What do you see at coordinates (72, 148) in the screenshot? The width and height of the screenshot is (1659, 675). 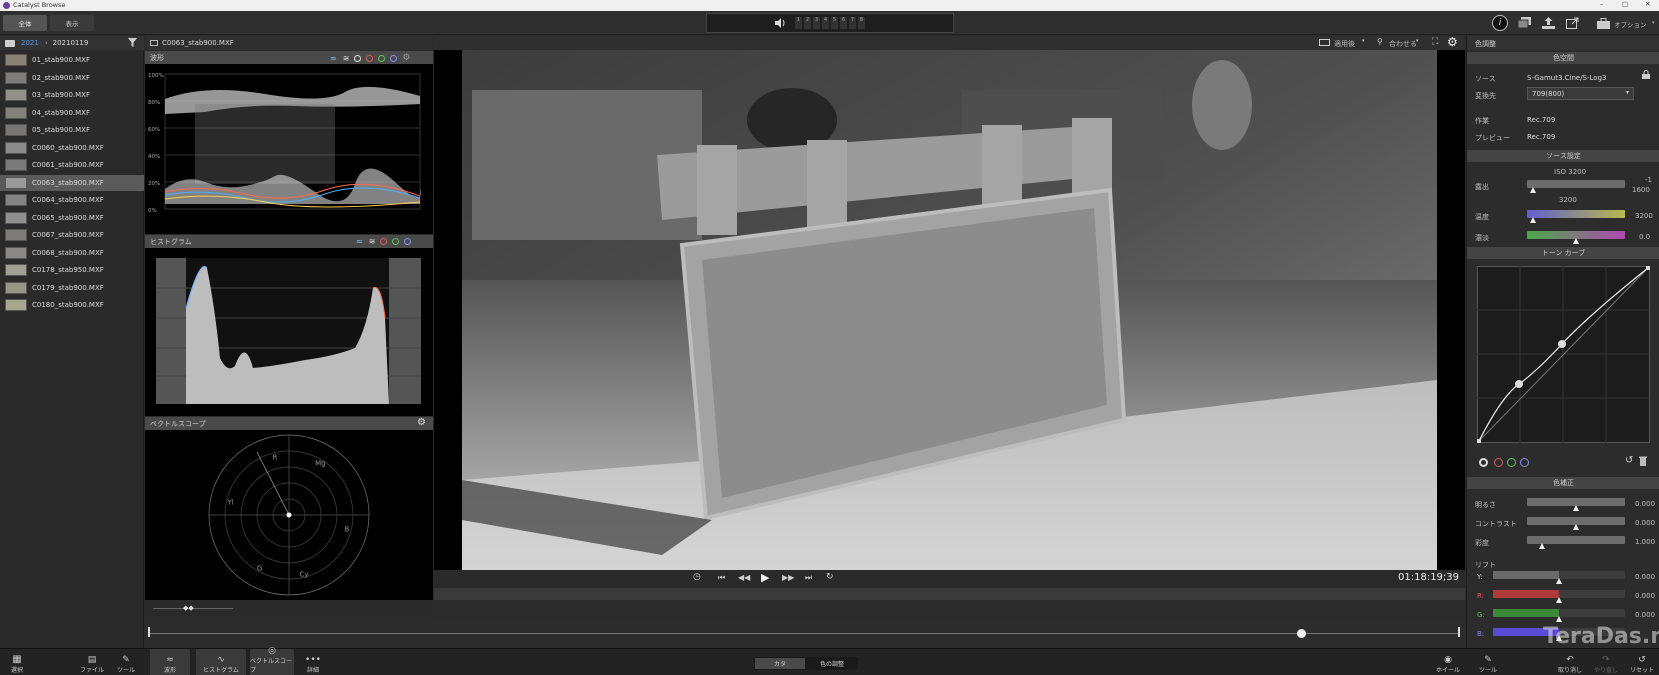 I see `list-item: C0060_stab900.MXF` at bounding box center [72, 148].